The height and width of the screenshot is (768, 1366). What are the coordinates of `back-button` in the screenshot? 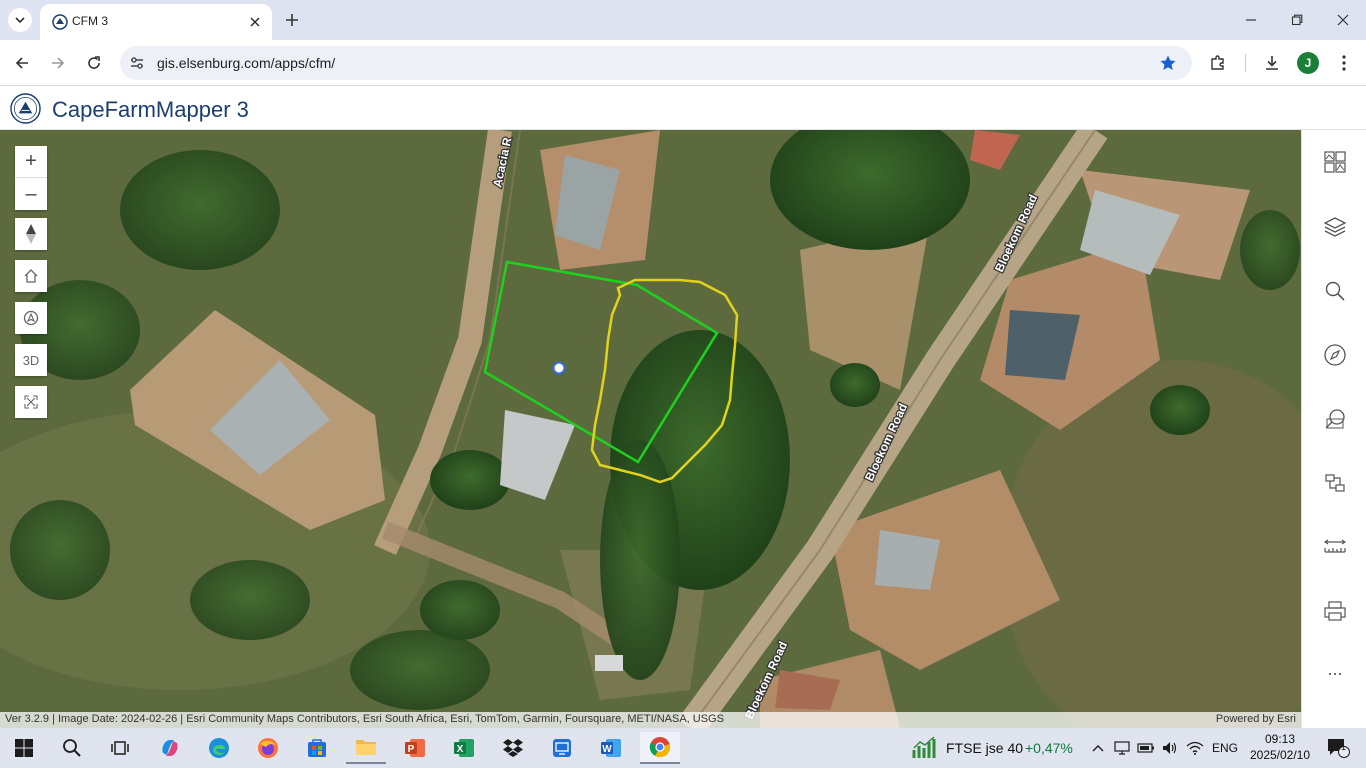 It's located at (22, 63).